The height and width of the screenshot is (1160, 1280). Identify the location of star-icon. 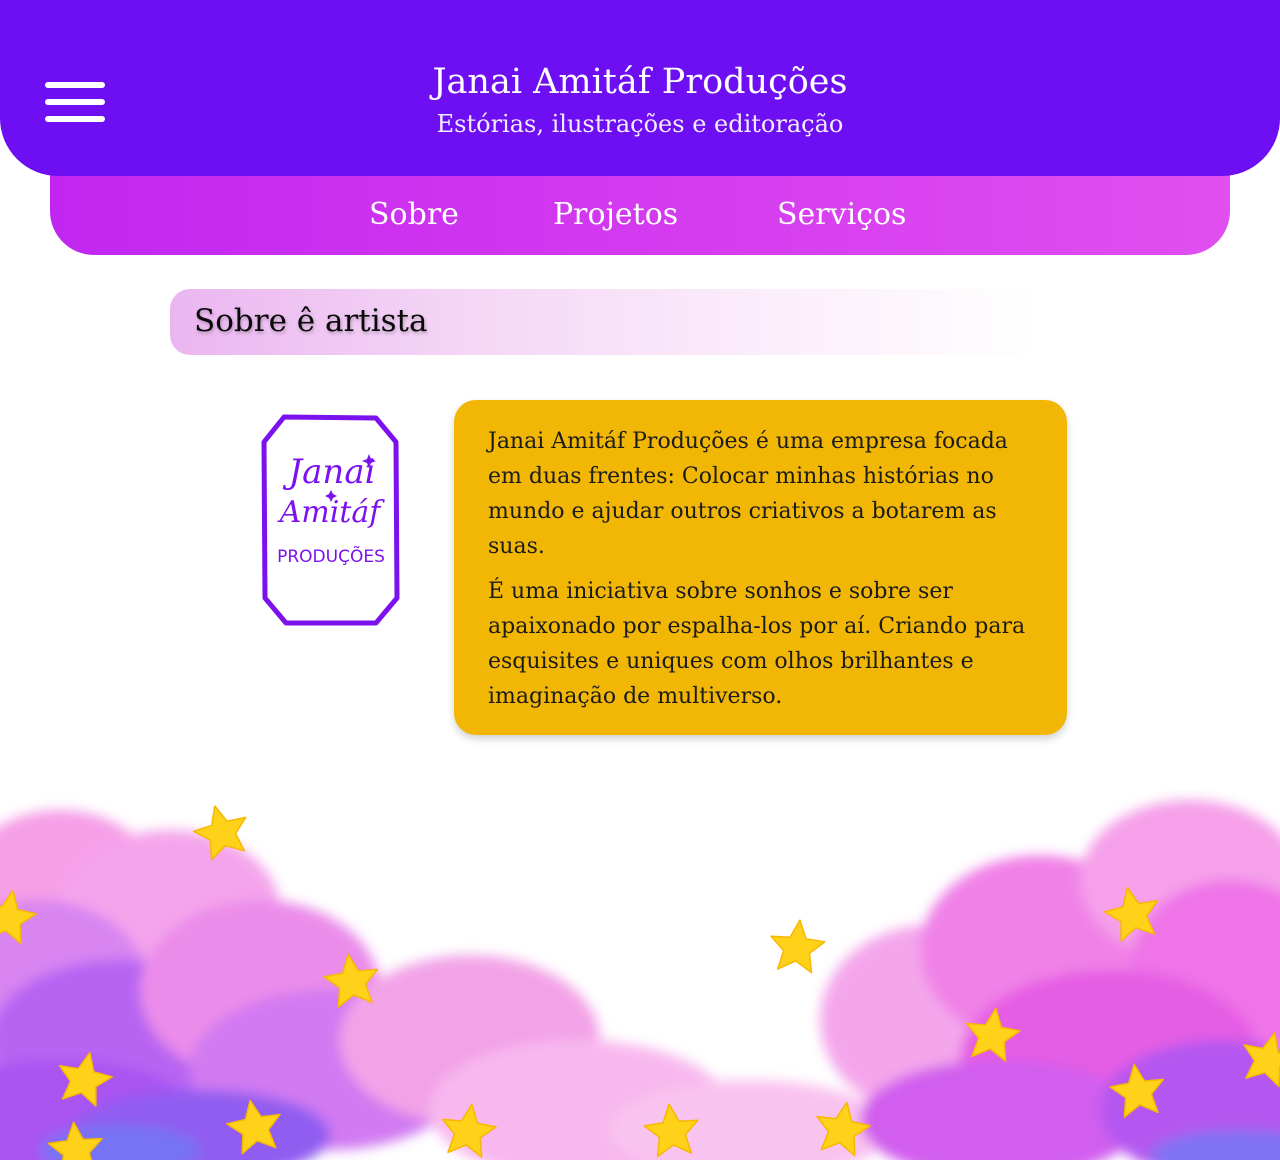
(798, 946).